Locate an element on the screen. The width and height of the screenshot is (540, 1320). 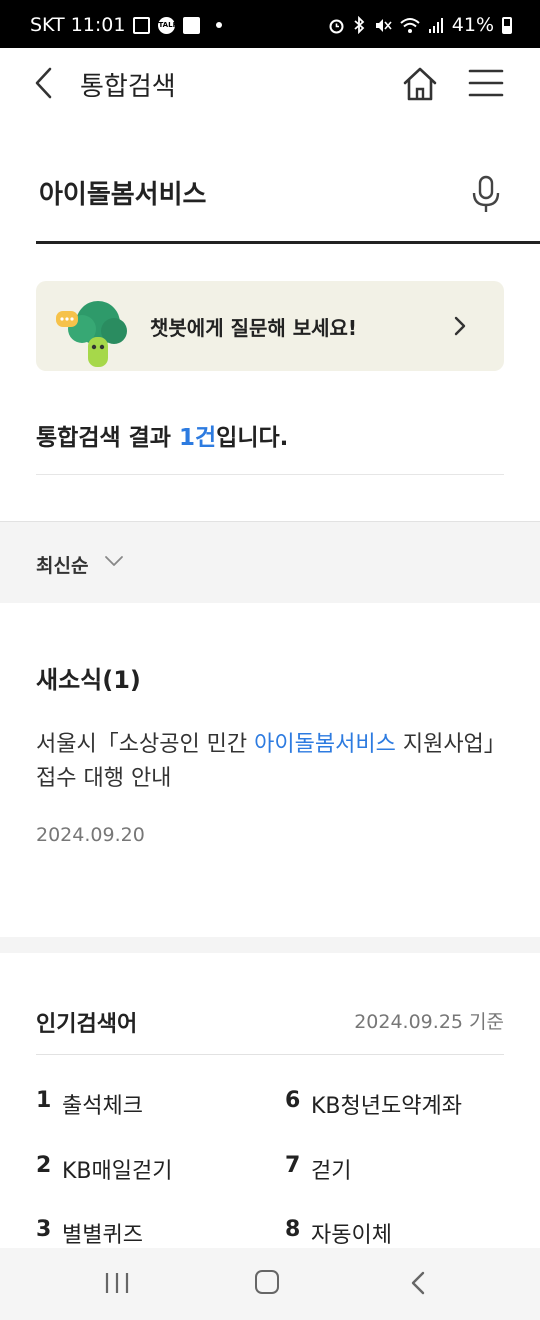
chevron-down-icon is located at coordinates (114, 561).